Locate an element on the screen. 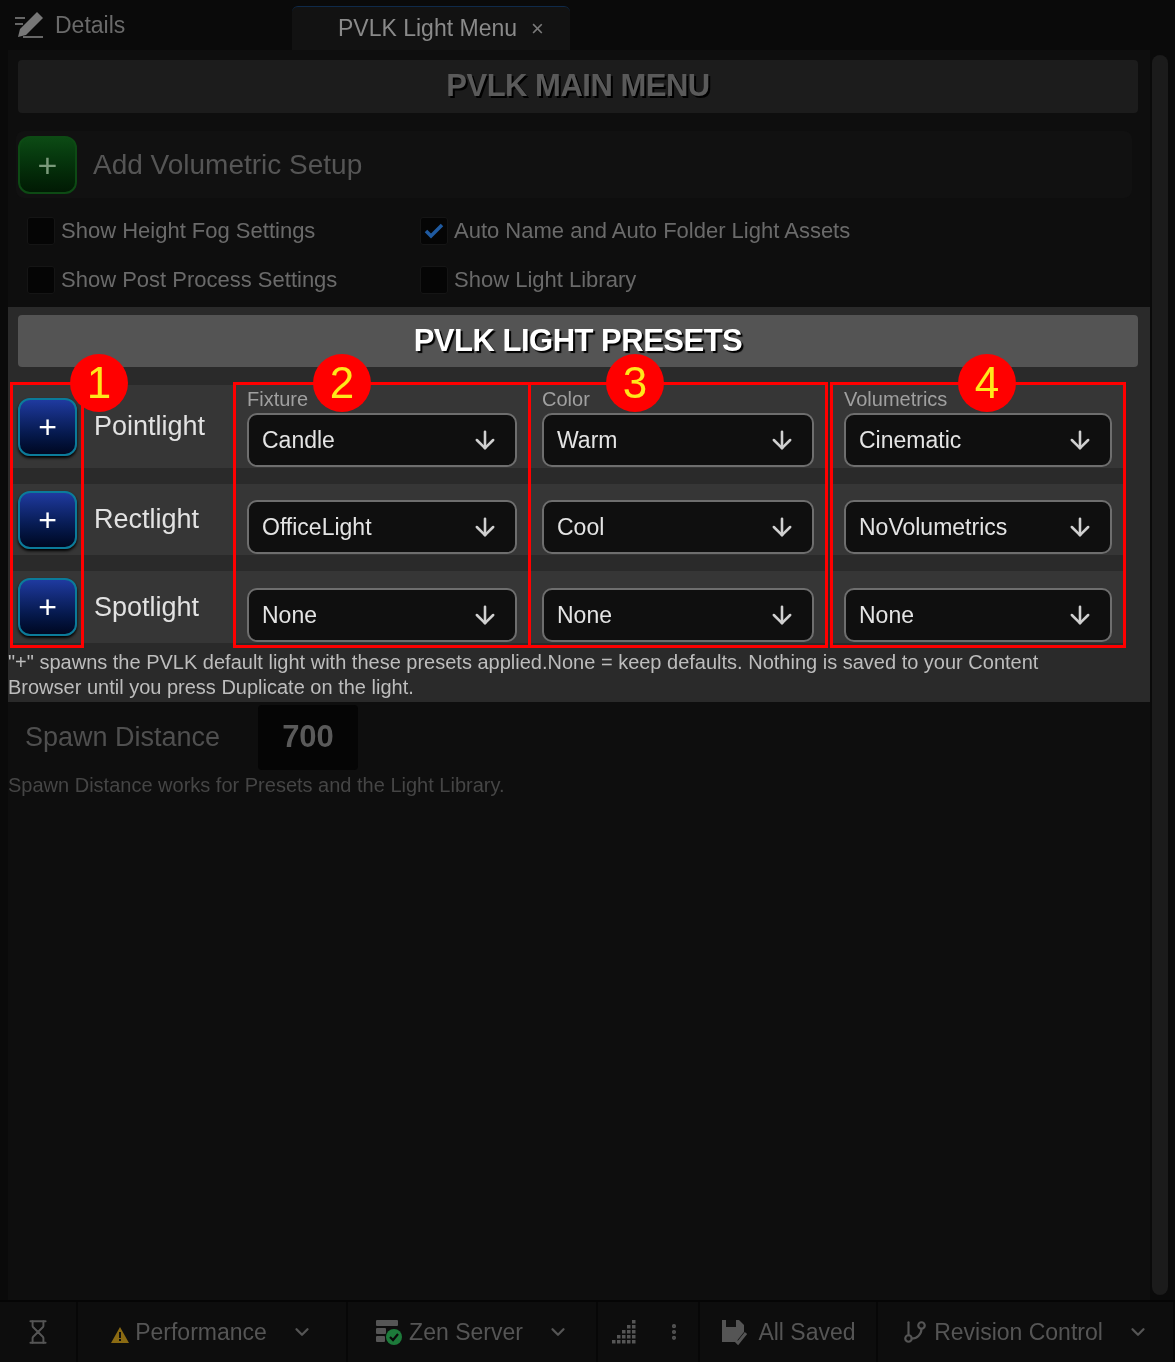 Image resolution: width=1175 pixels, height=1362 pixels. spawn-distance-label: Spawn Distance is located at coordinates (123, 738).